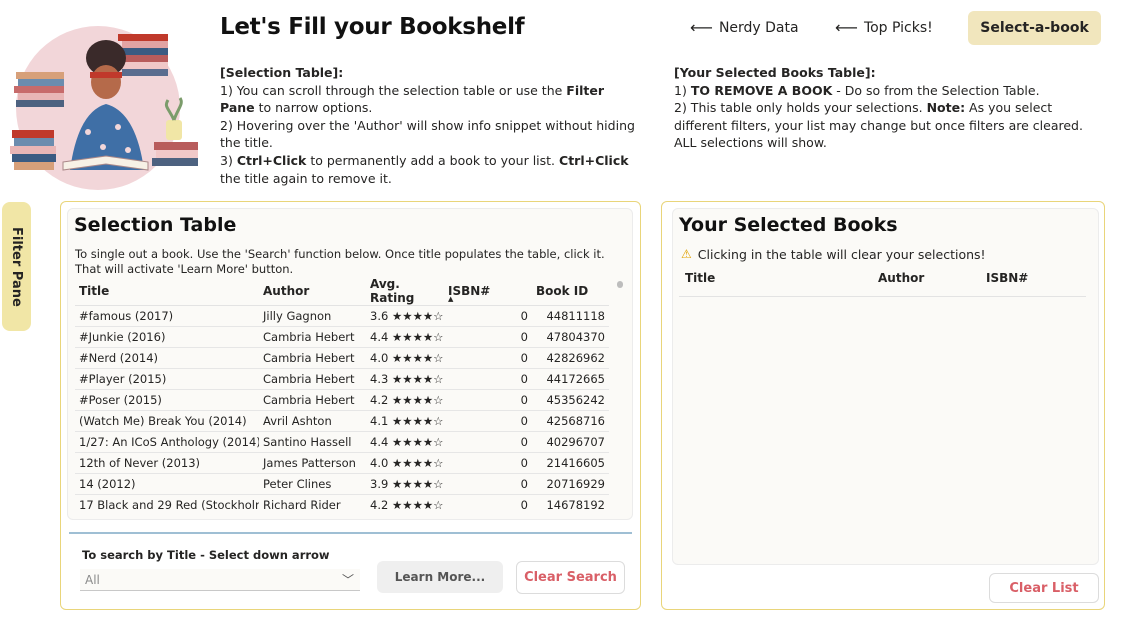 The width and height of the screenshot is (1122, 630). I want to click on reader-illustration, so click(104, 108).